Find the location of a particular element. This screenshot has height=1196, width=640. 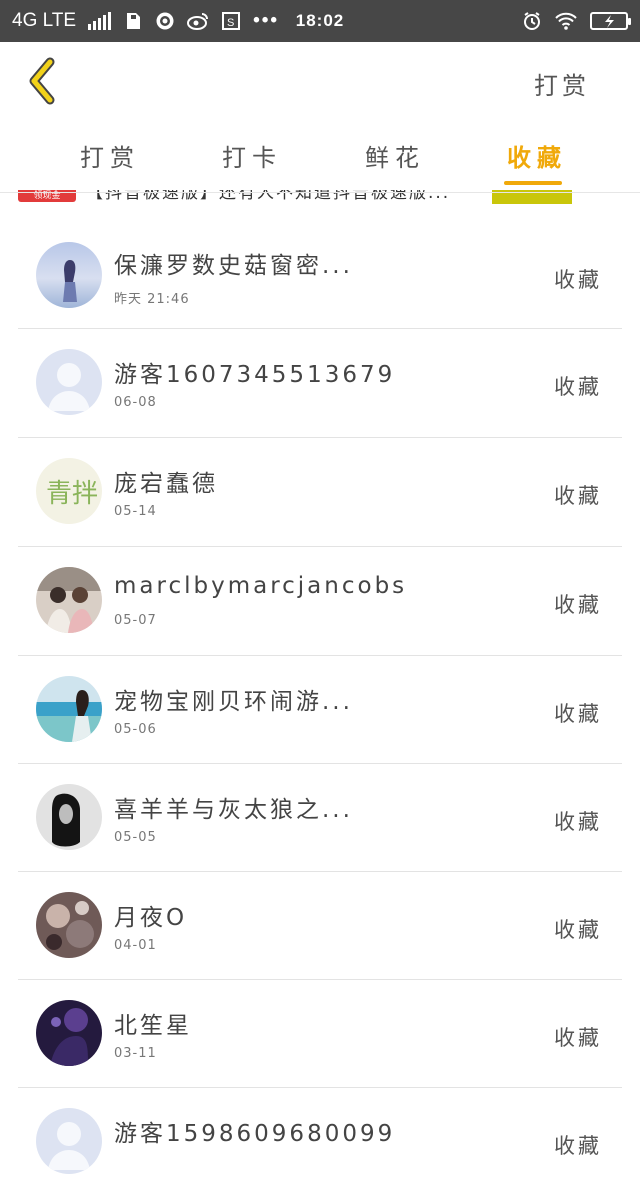

list-item: 青拌 庞宕蠢德 05-14 收藏 is located at coordinates (320, 492).